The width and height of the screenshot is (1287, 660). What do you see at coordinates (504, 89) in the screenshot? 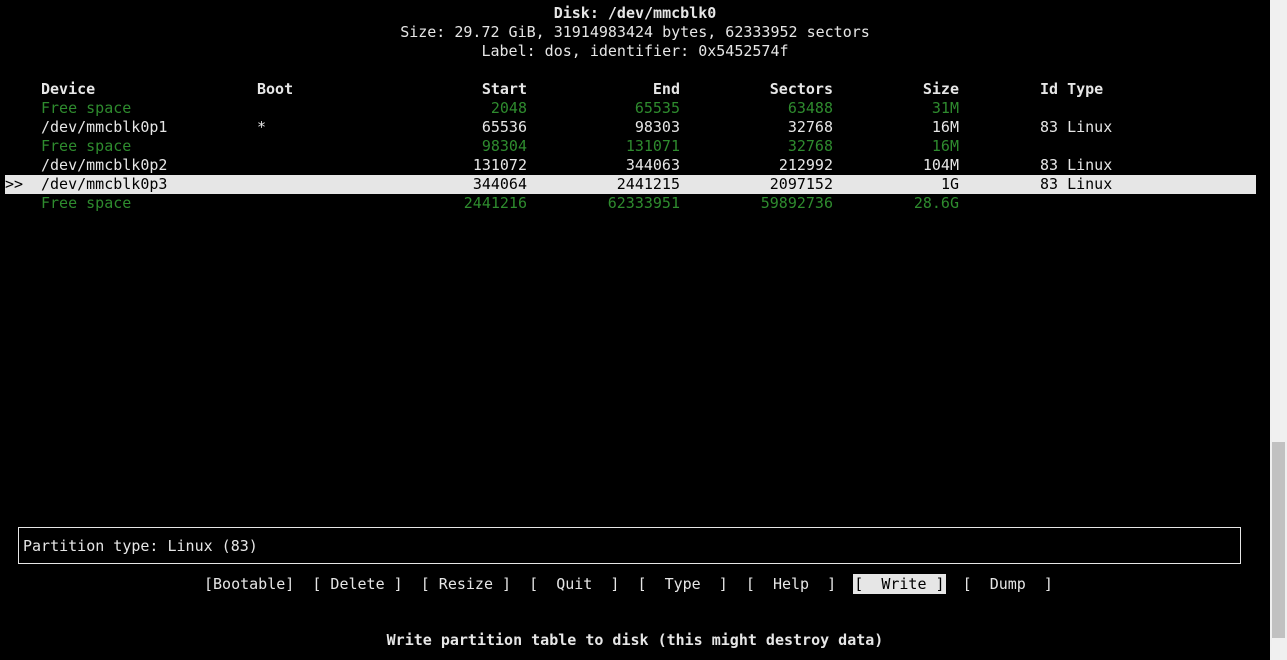
I see `column-start: Start` at bounding box center [504, 89].